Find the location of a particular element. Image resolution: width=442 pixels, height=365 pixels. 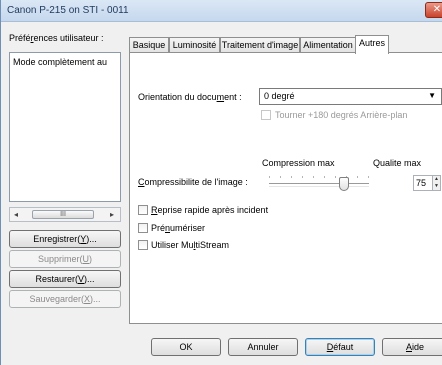

slider-ticks is located at coordinates (319, 177).